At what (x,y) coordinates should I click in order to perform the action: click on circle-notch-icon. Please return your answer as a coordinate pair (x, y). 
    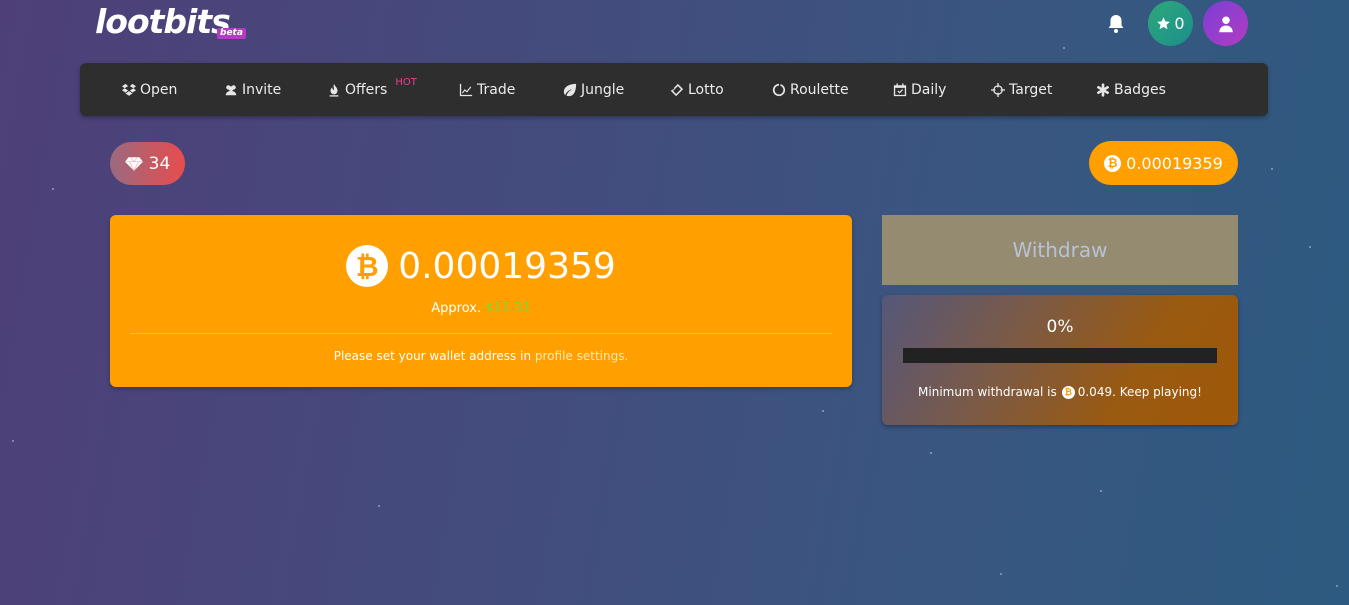
    Looking at the image, I should click on (779, 89).